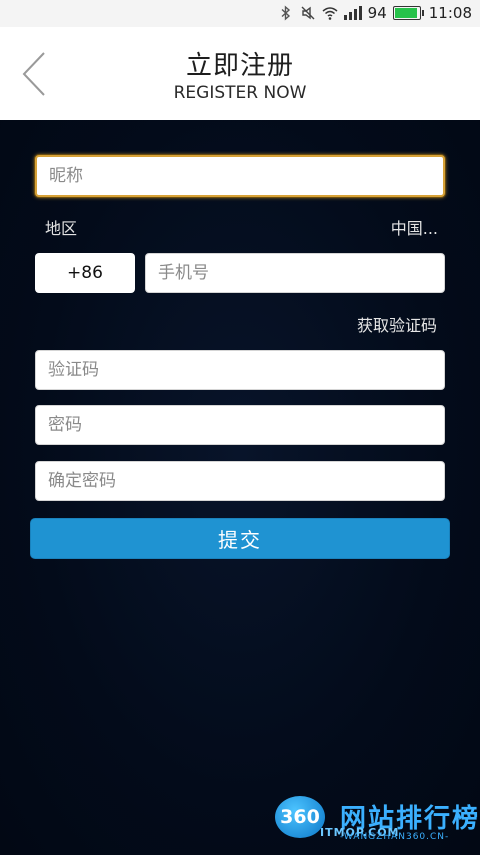  What do you see at coordinates (352, 13) in the screenshot?
I see `signal-icon` at bounding box center [352, 13].